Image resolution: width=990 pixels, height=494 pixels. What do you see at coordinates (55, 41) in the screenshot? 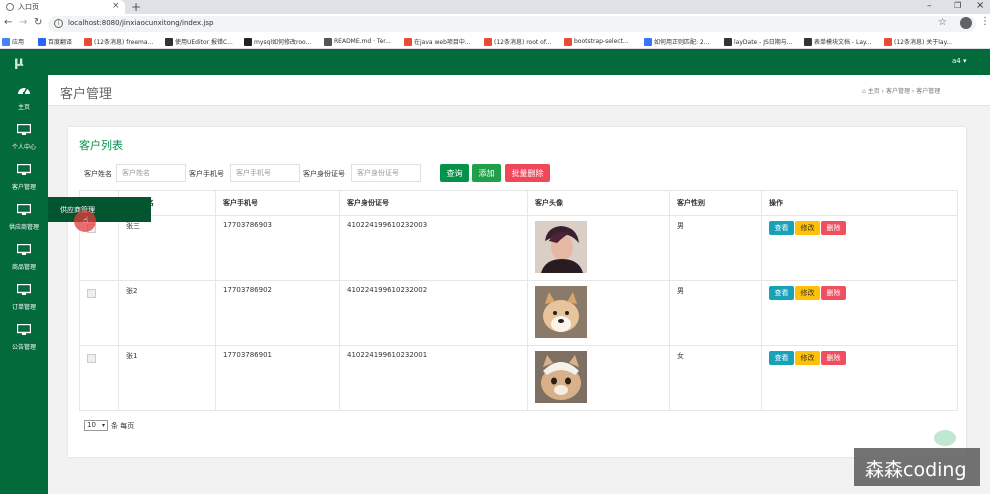
I see `bookmark-item: 百度翻译` at bounding box center [55, 41].